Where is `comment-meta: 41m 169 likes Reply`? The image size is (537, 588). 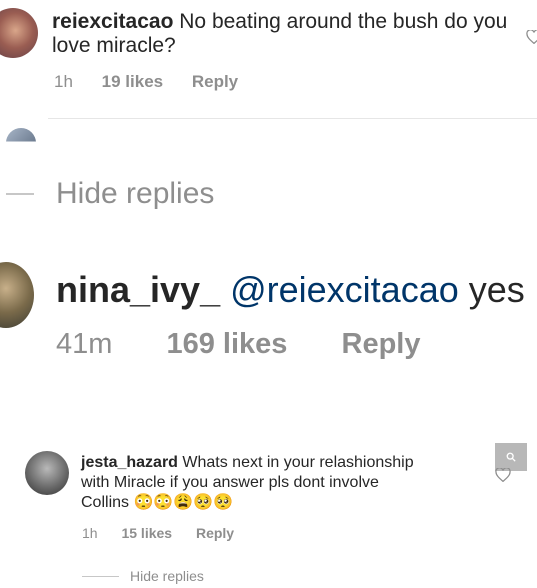 comment-meta: 41m 169 likes Reply is located at coordinates (238, 344).